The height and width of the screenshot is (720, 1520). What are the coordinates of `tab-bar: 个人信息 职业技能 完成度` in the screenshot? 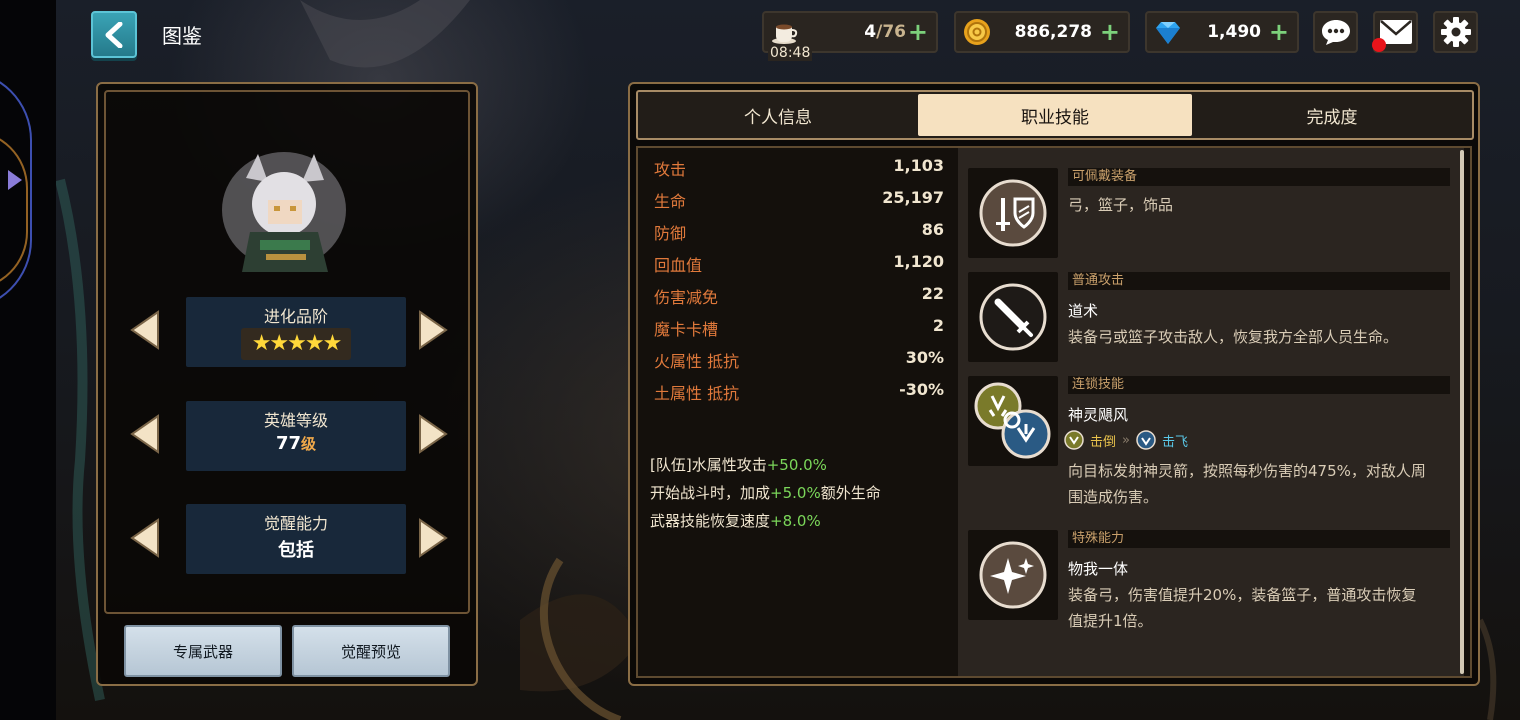 It's located at (1055, 115).